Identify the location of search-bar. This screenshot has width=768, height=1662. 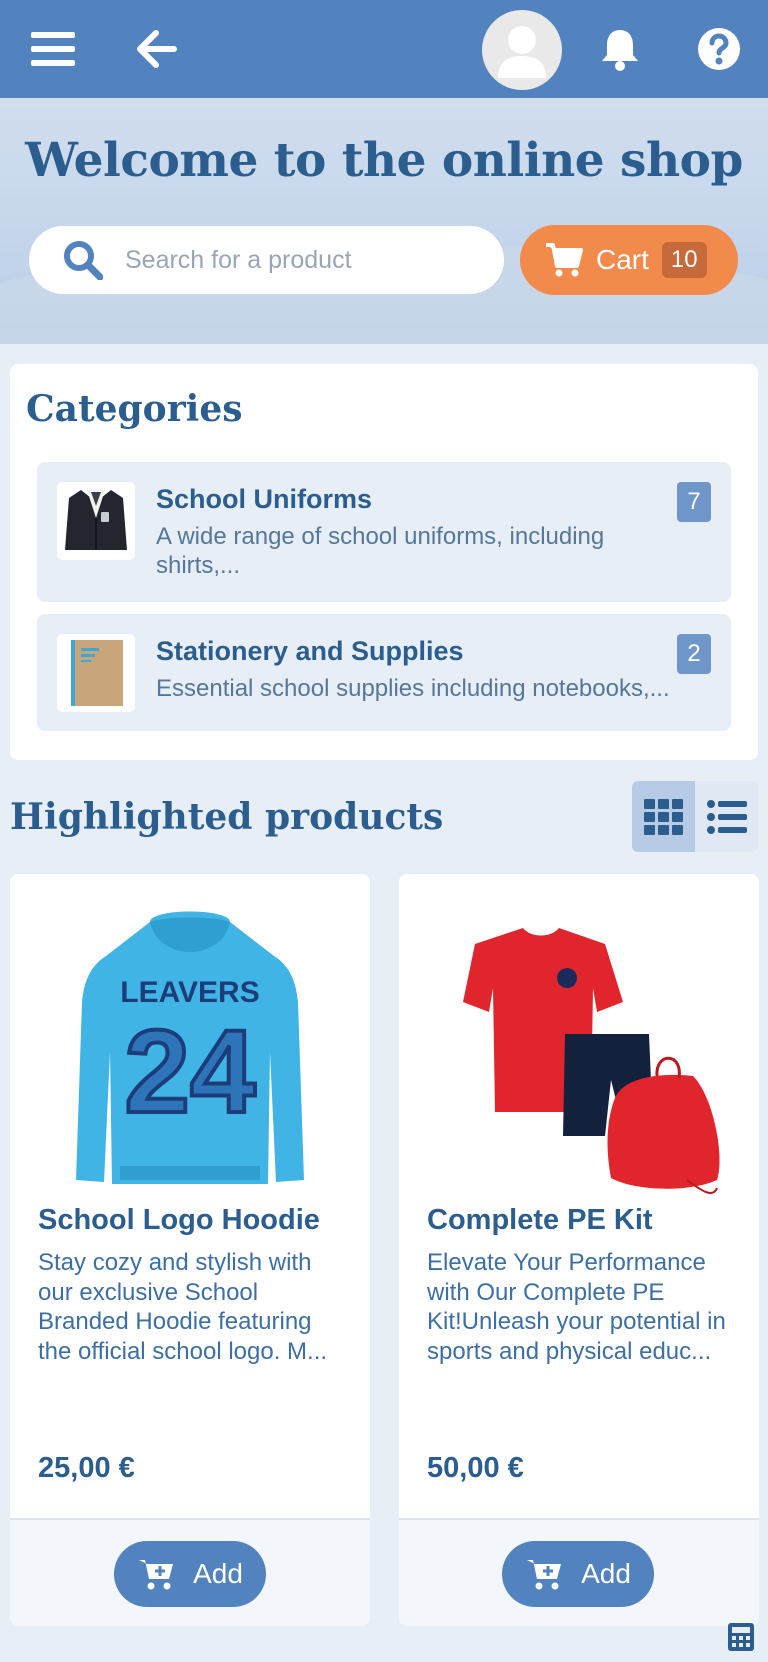
(266, 260).